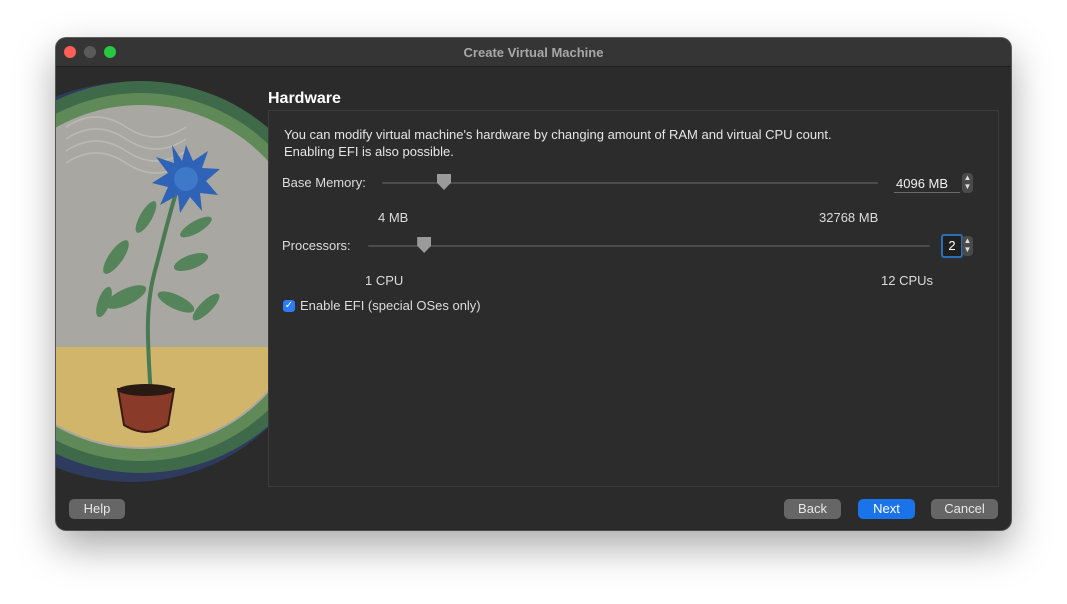  What do you see at coordinates (886, 509) in the screenshot?
I see `next-button: Next` at bounding box center [886, 509].